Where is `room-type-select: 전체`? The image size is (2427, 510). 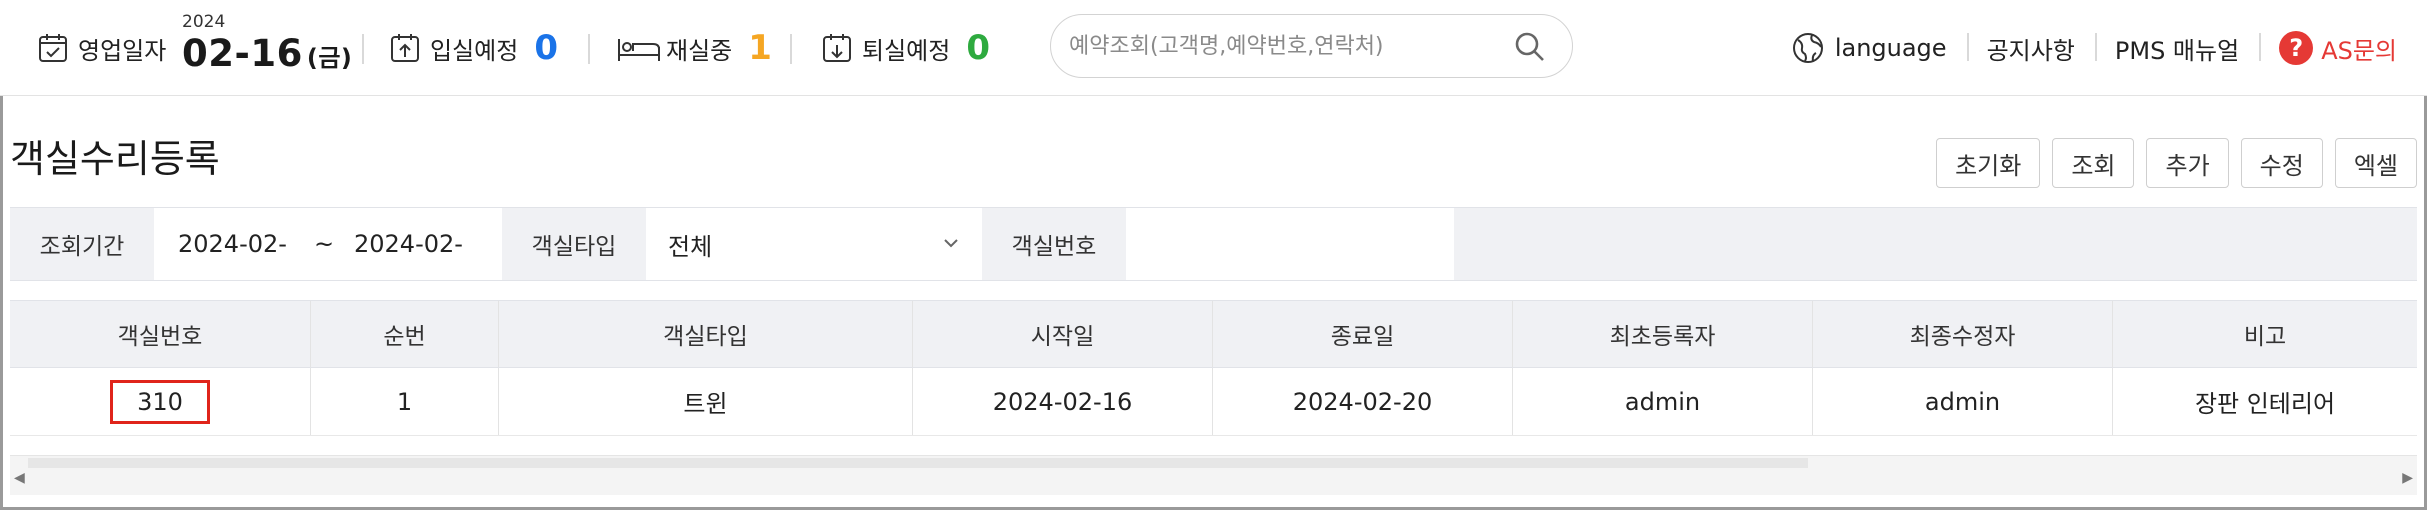 room-type-select: 전체 is located at coordinates (814, 244).